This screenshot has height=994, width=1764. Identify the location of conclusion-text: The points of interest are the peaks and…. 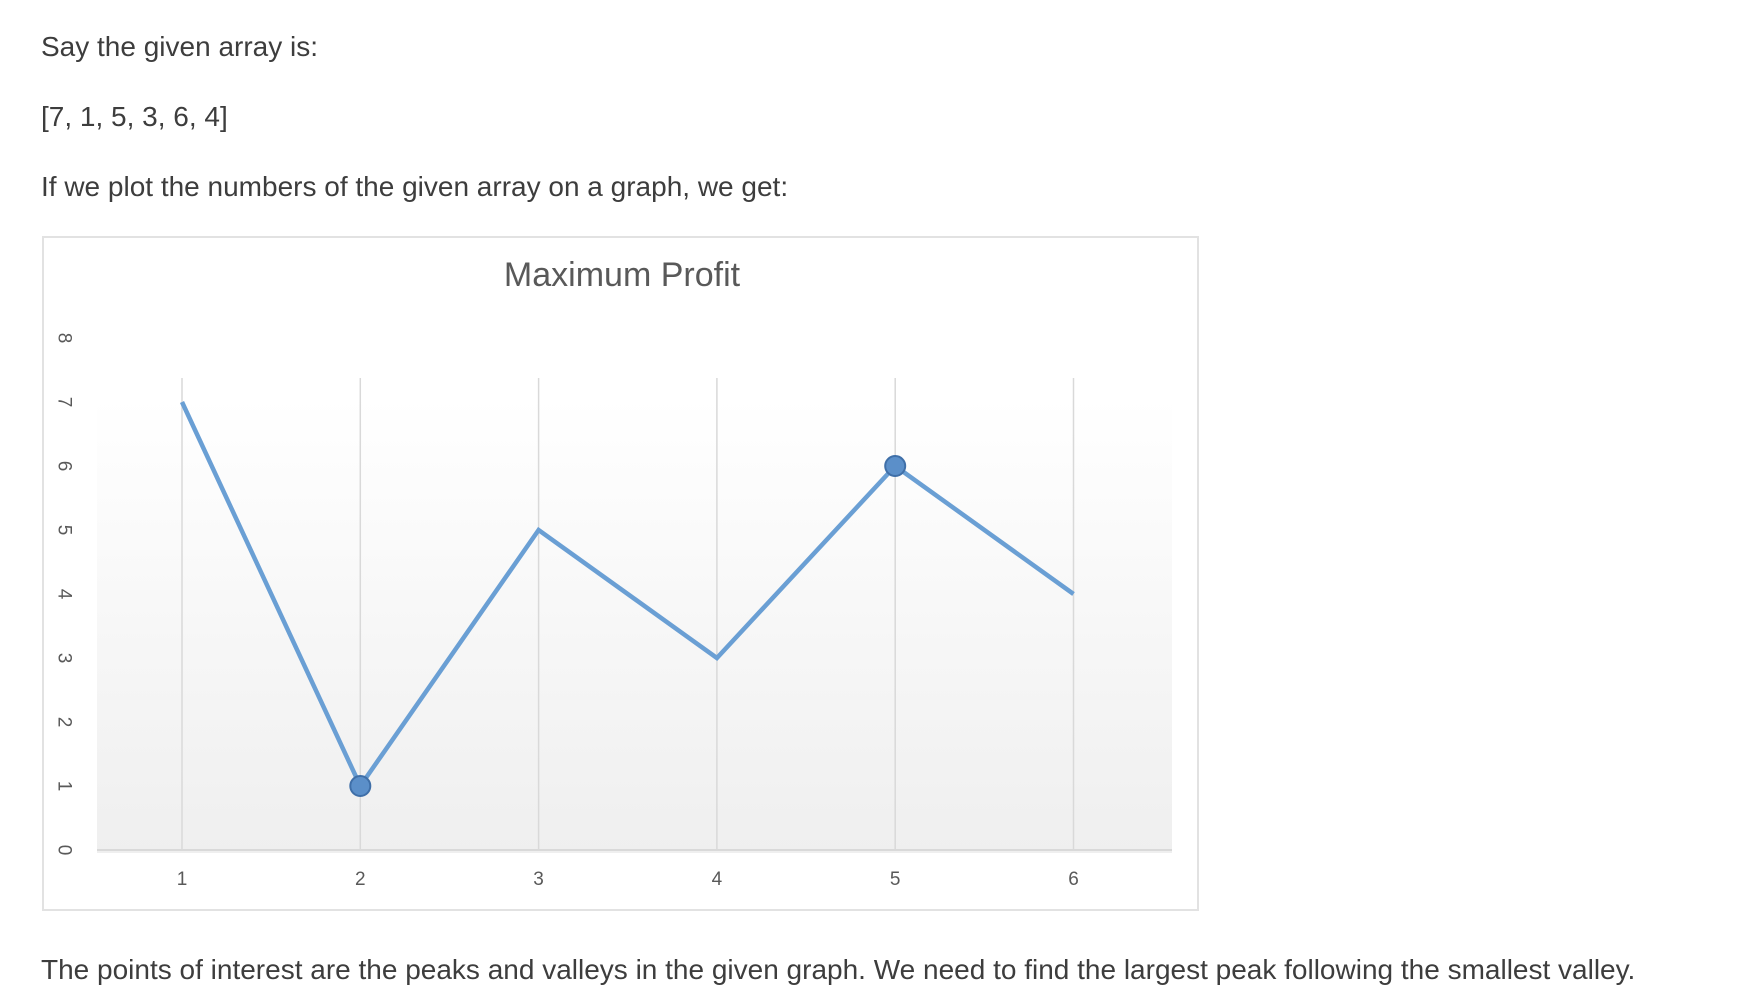
(838, 969).